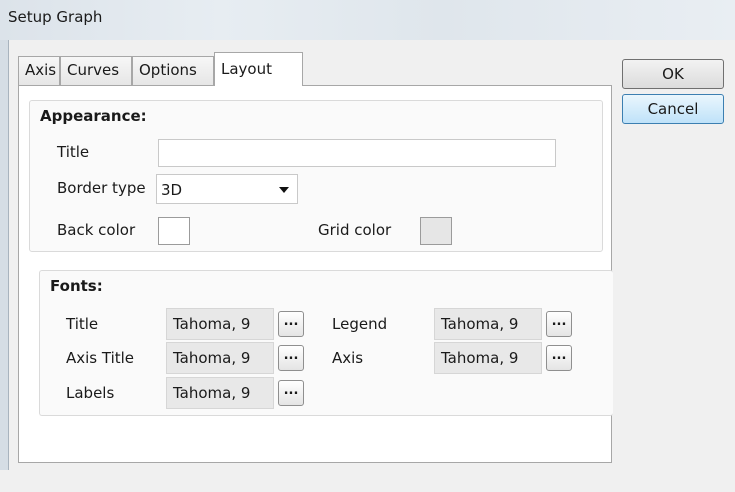  What do you see at coordinates (488, 324) in the screenshot?
I see `font-legend-value: Tahoma, 9` at bounding box center [488, 324].